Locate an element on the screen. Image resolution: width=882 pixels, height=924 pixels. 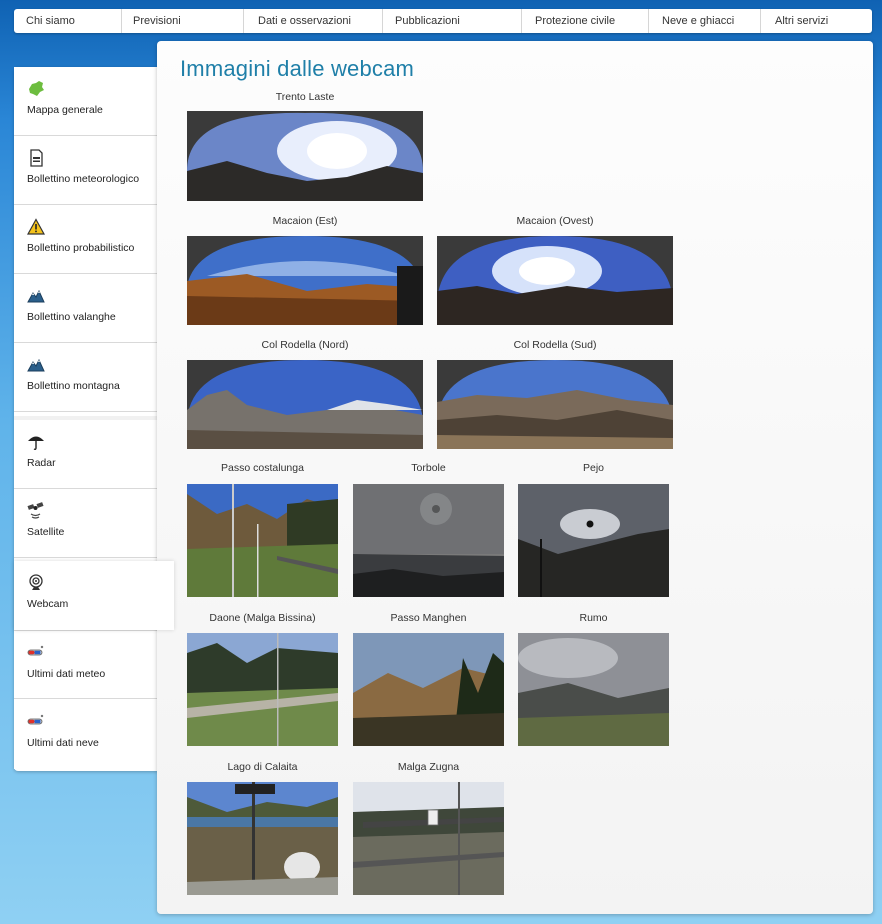
trentino-map-icon is located at coordinates (36, 88).